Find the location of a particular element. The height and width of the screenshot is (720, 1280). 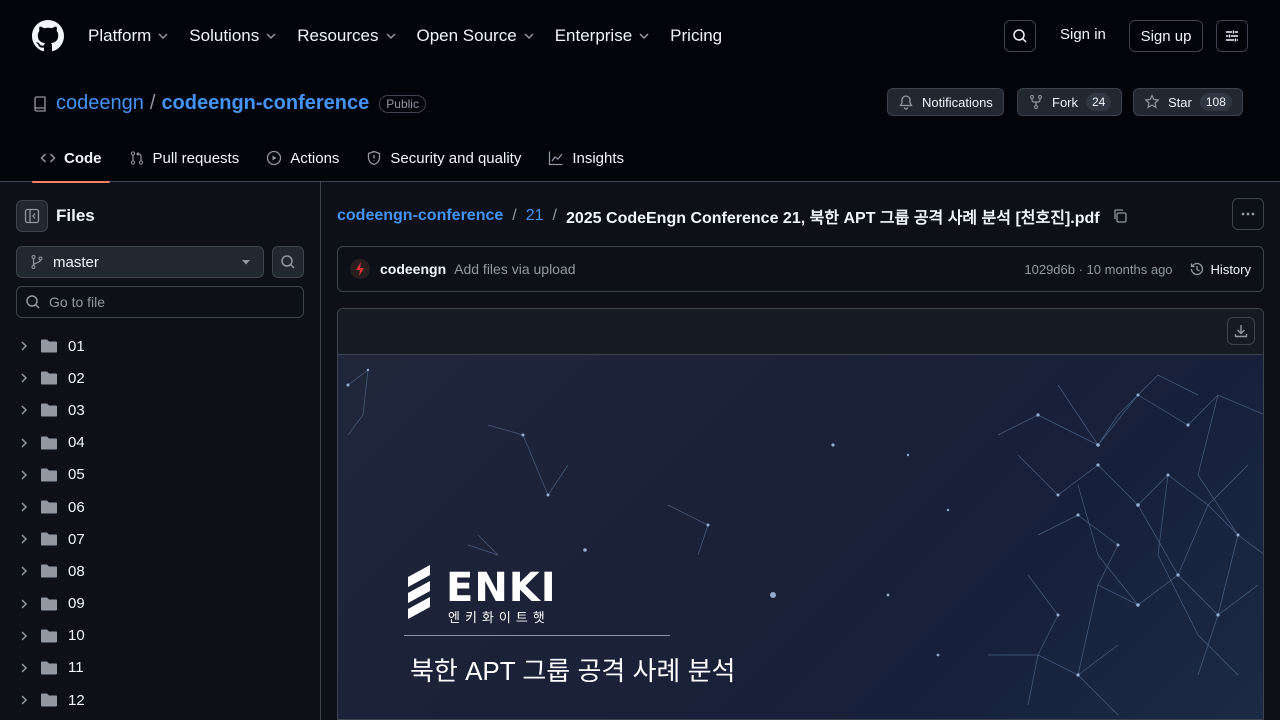

avatar is located at coordinates (360, 269).